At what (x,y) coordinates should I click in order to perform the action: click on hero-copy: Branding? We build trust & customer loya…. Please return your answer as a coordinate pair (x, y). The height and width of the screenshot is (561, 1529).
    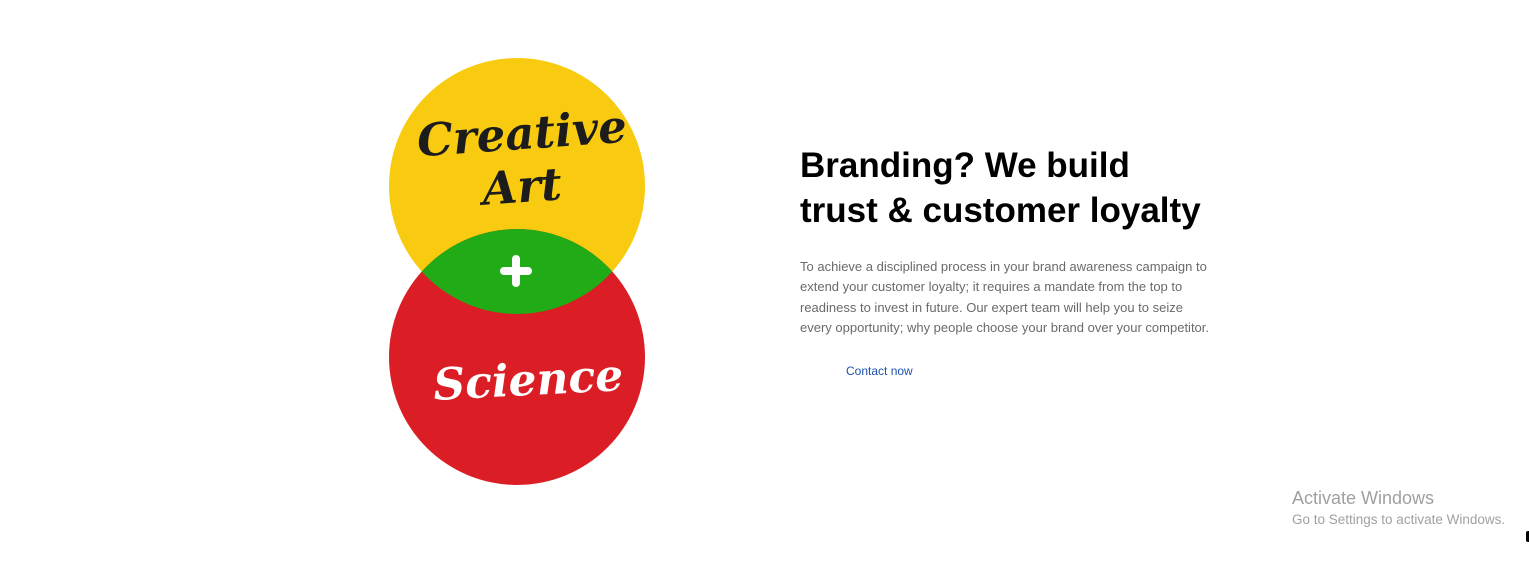
    Looking at the image, I should click on (1015, 261).